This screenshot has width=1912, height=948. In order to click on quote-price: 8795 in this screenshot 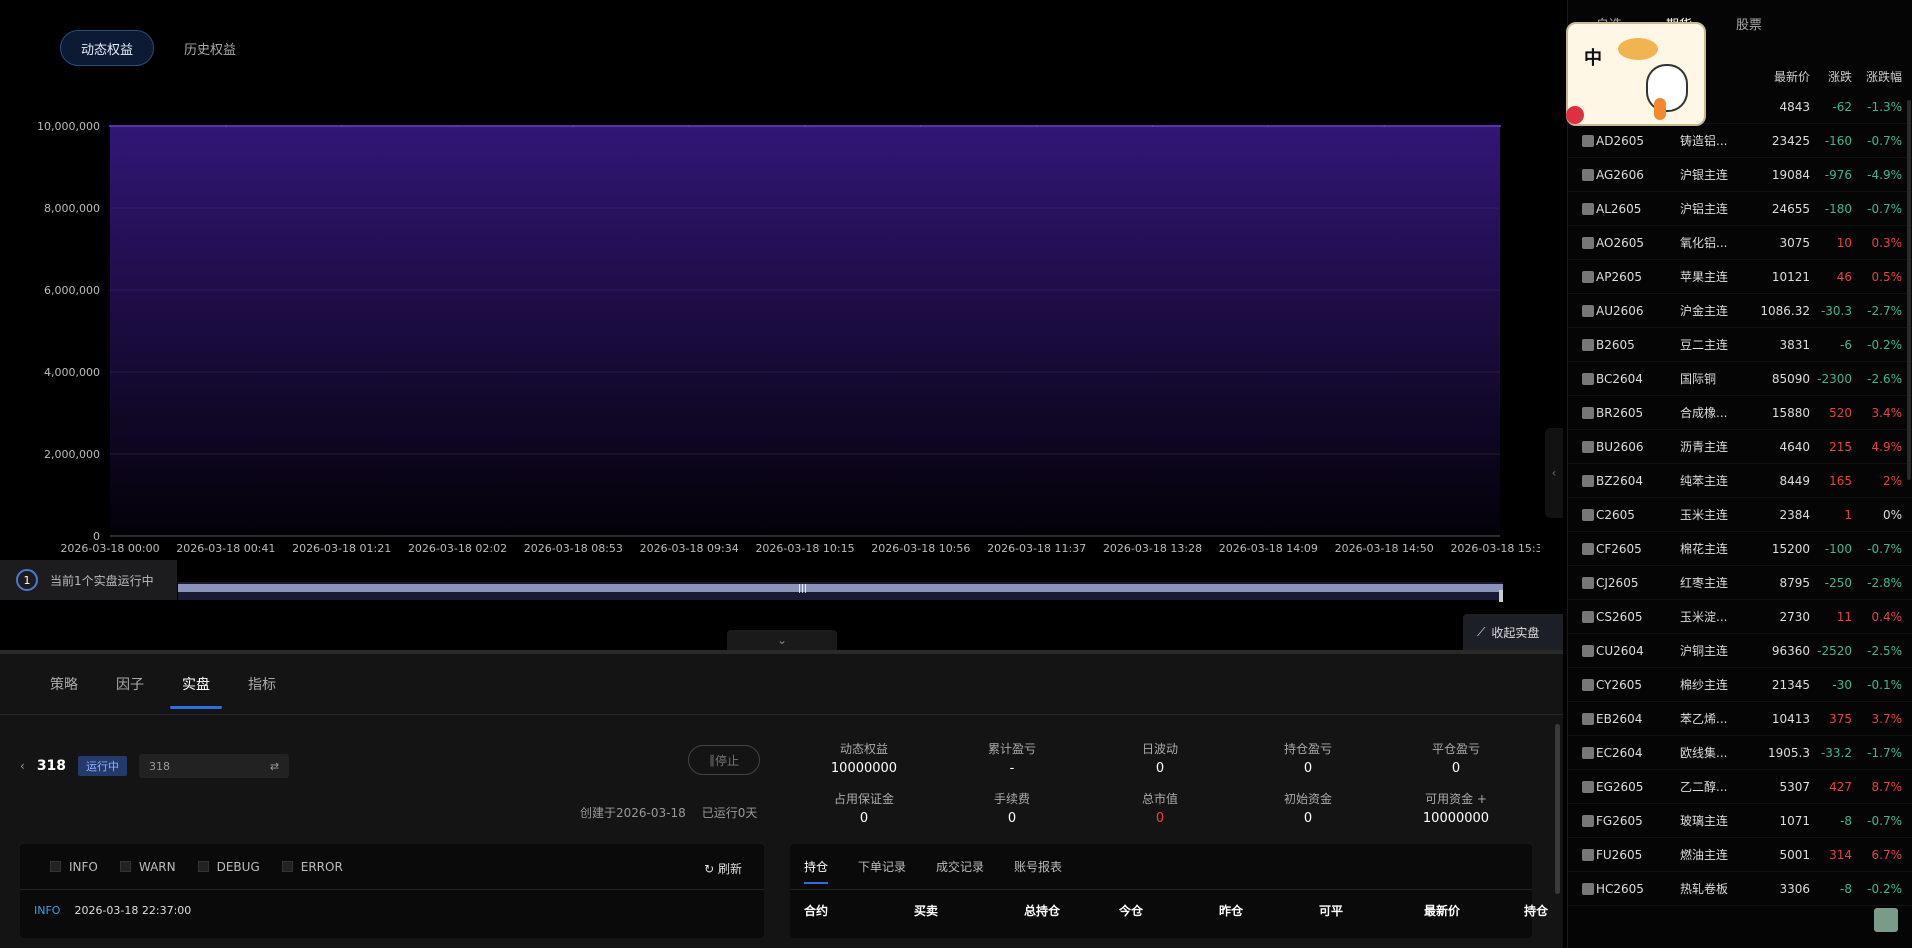, I will do `click(1794, 582)`.